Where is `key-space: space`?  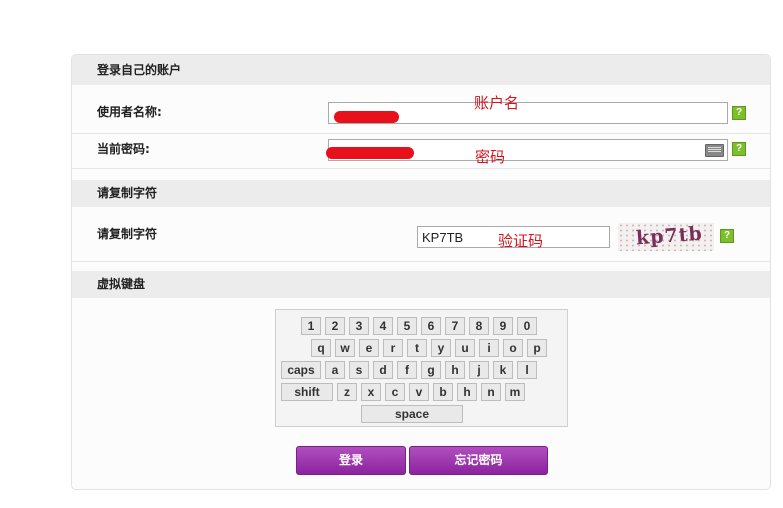 key-space: space is located at coordinates (412, 414).